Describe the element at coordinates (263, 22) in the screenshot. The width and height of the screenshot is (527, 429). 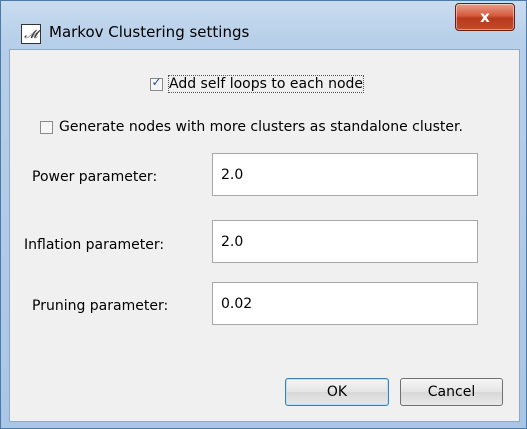
I see `title-bar: 𝓜 Markov Clustering settings x` at that location.